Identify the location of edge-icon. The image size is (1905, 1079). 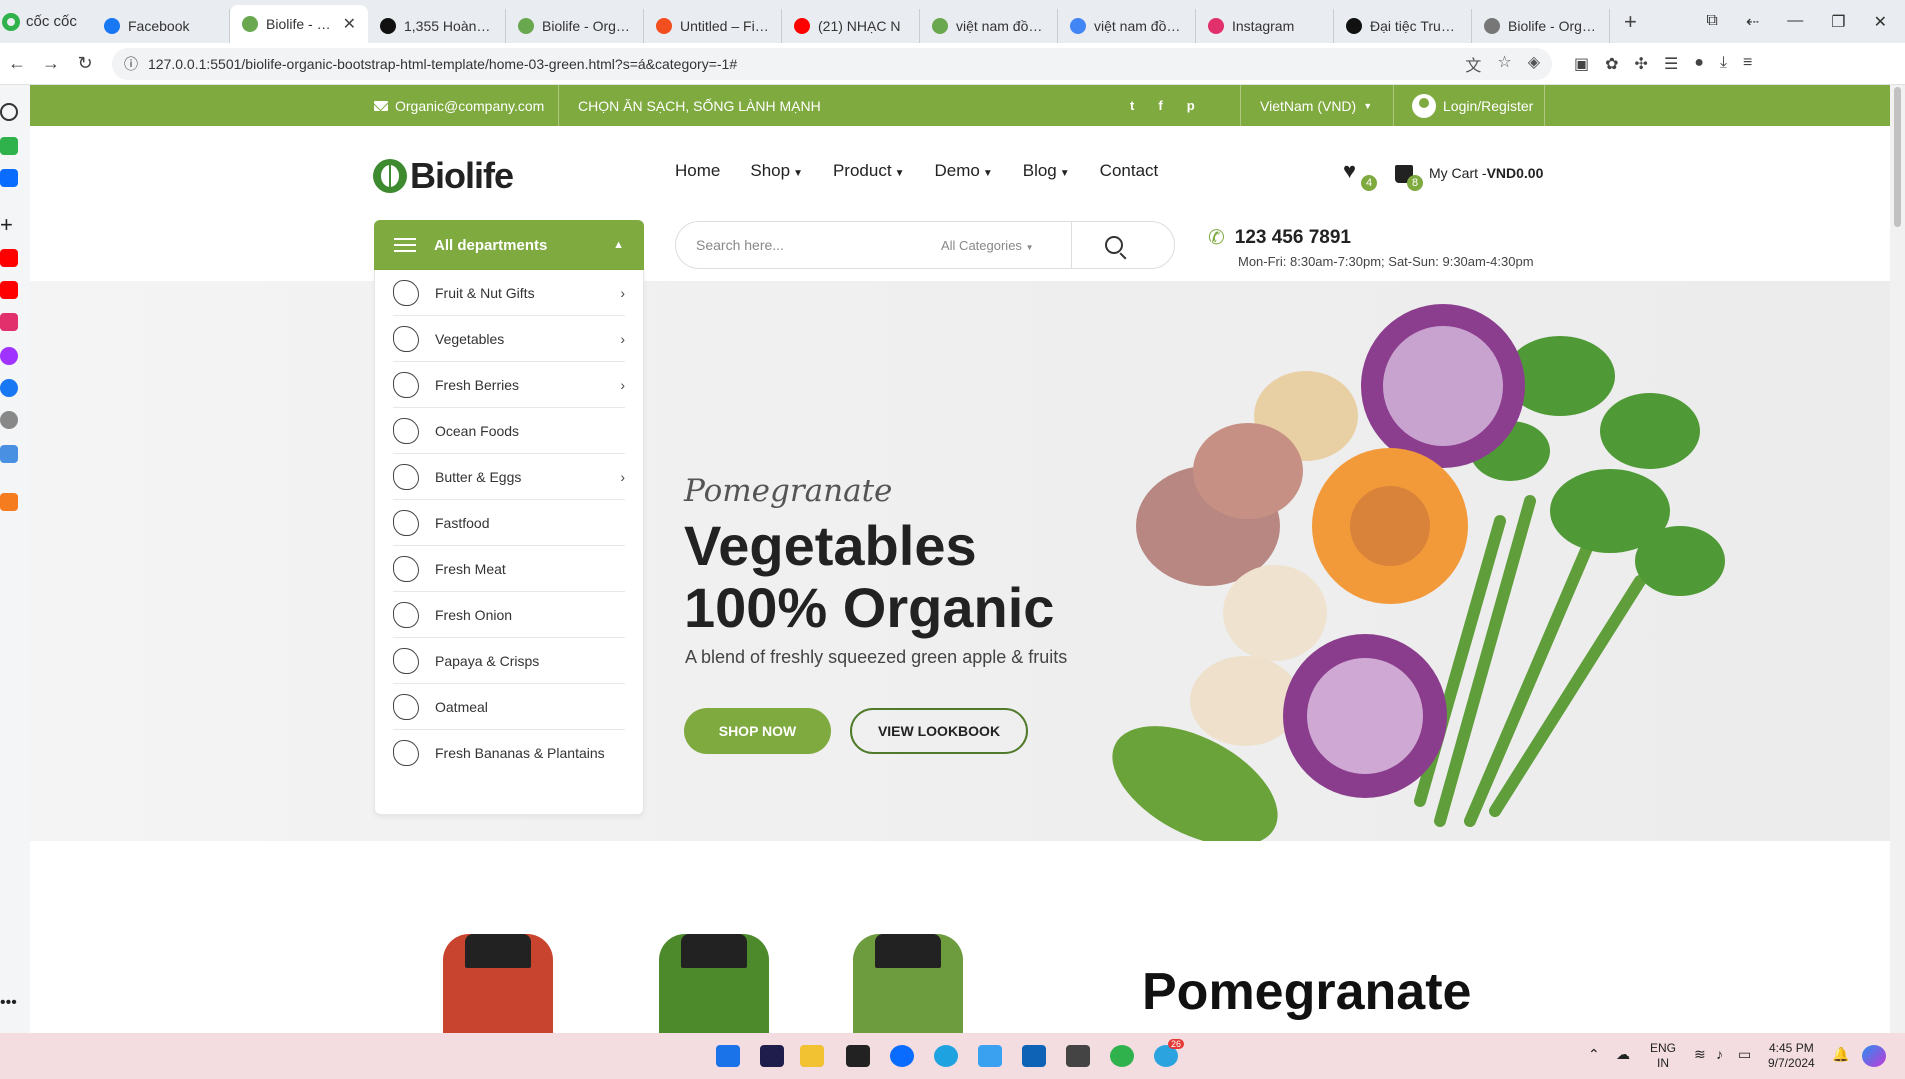
(946, 1056).